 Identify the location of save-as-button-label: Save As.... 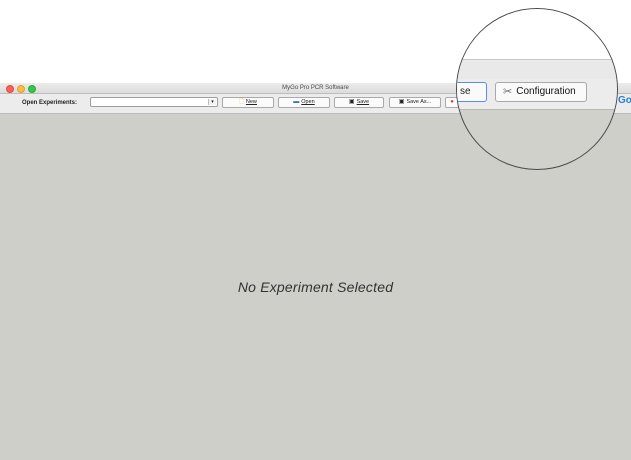
(419, 102).